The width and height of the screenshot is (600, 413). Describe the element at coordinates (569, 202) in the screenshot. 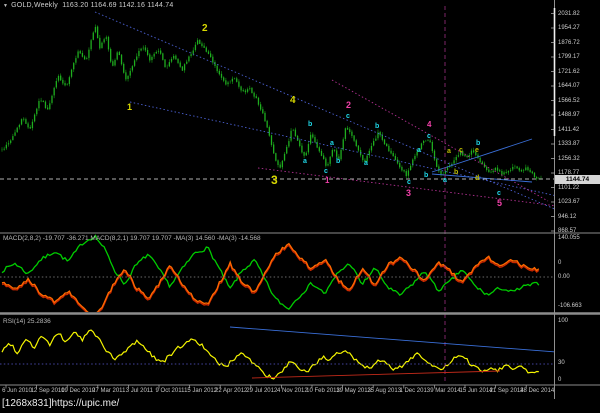

I see `price-axis-label: 1023.67` at that location.